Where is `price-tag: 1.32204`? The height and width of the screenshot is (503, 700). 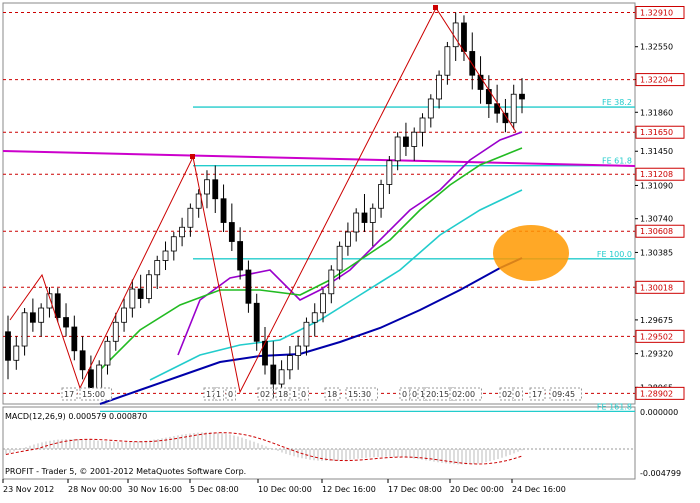 price-tag: 1.32204 is located at coordinates (656, 80).